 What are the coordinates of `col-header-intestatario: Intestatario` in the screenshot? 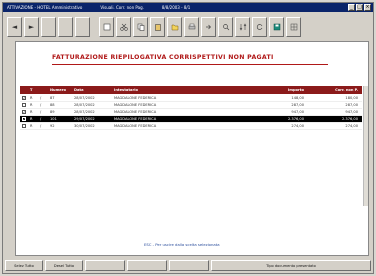 It's located at (190, 90).